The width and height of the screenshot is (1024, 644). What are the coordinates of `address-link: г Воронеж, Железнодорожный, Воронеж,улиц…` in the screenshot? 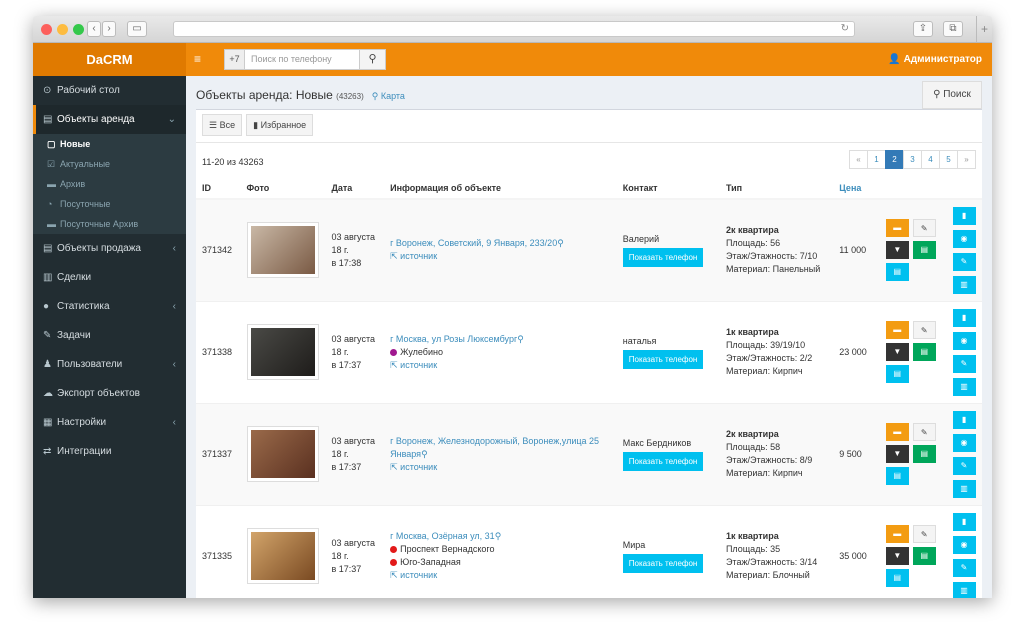 It's located at (500, 448).